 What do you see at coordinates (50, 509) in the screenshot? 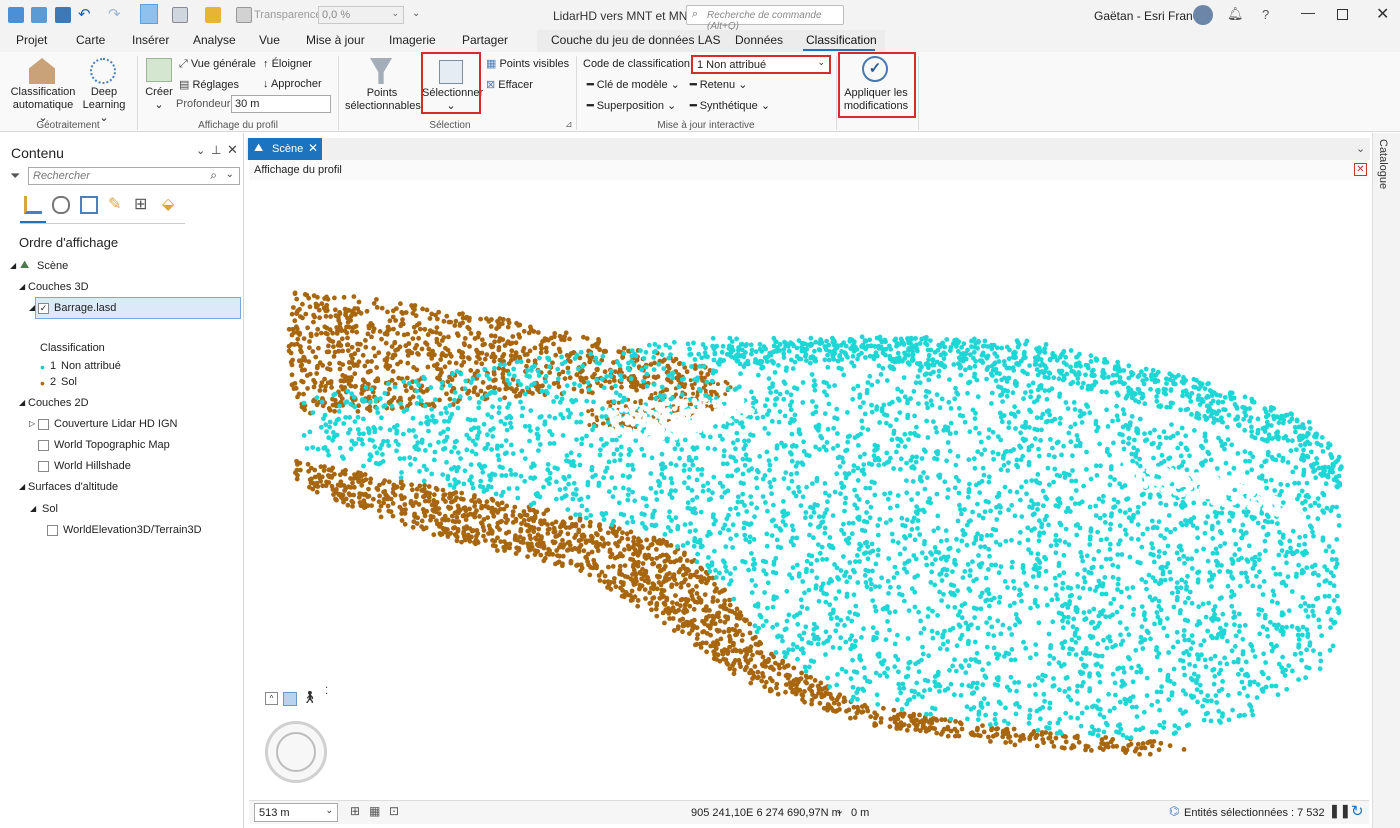
I see `tree-ground: Sol` at bounding box center [50, 509].